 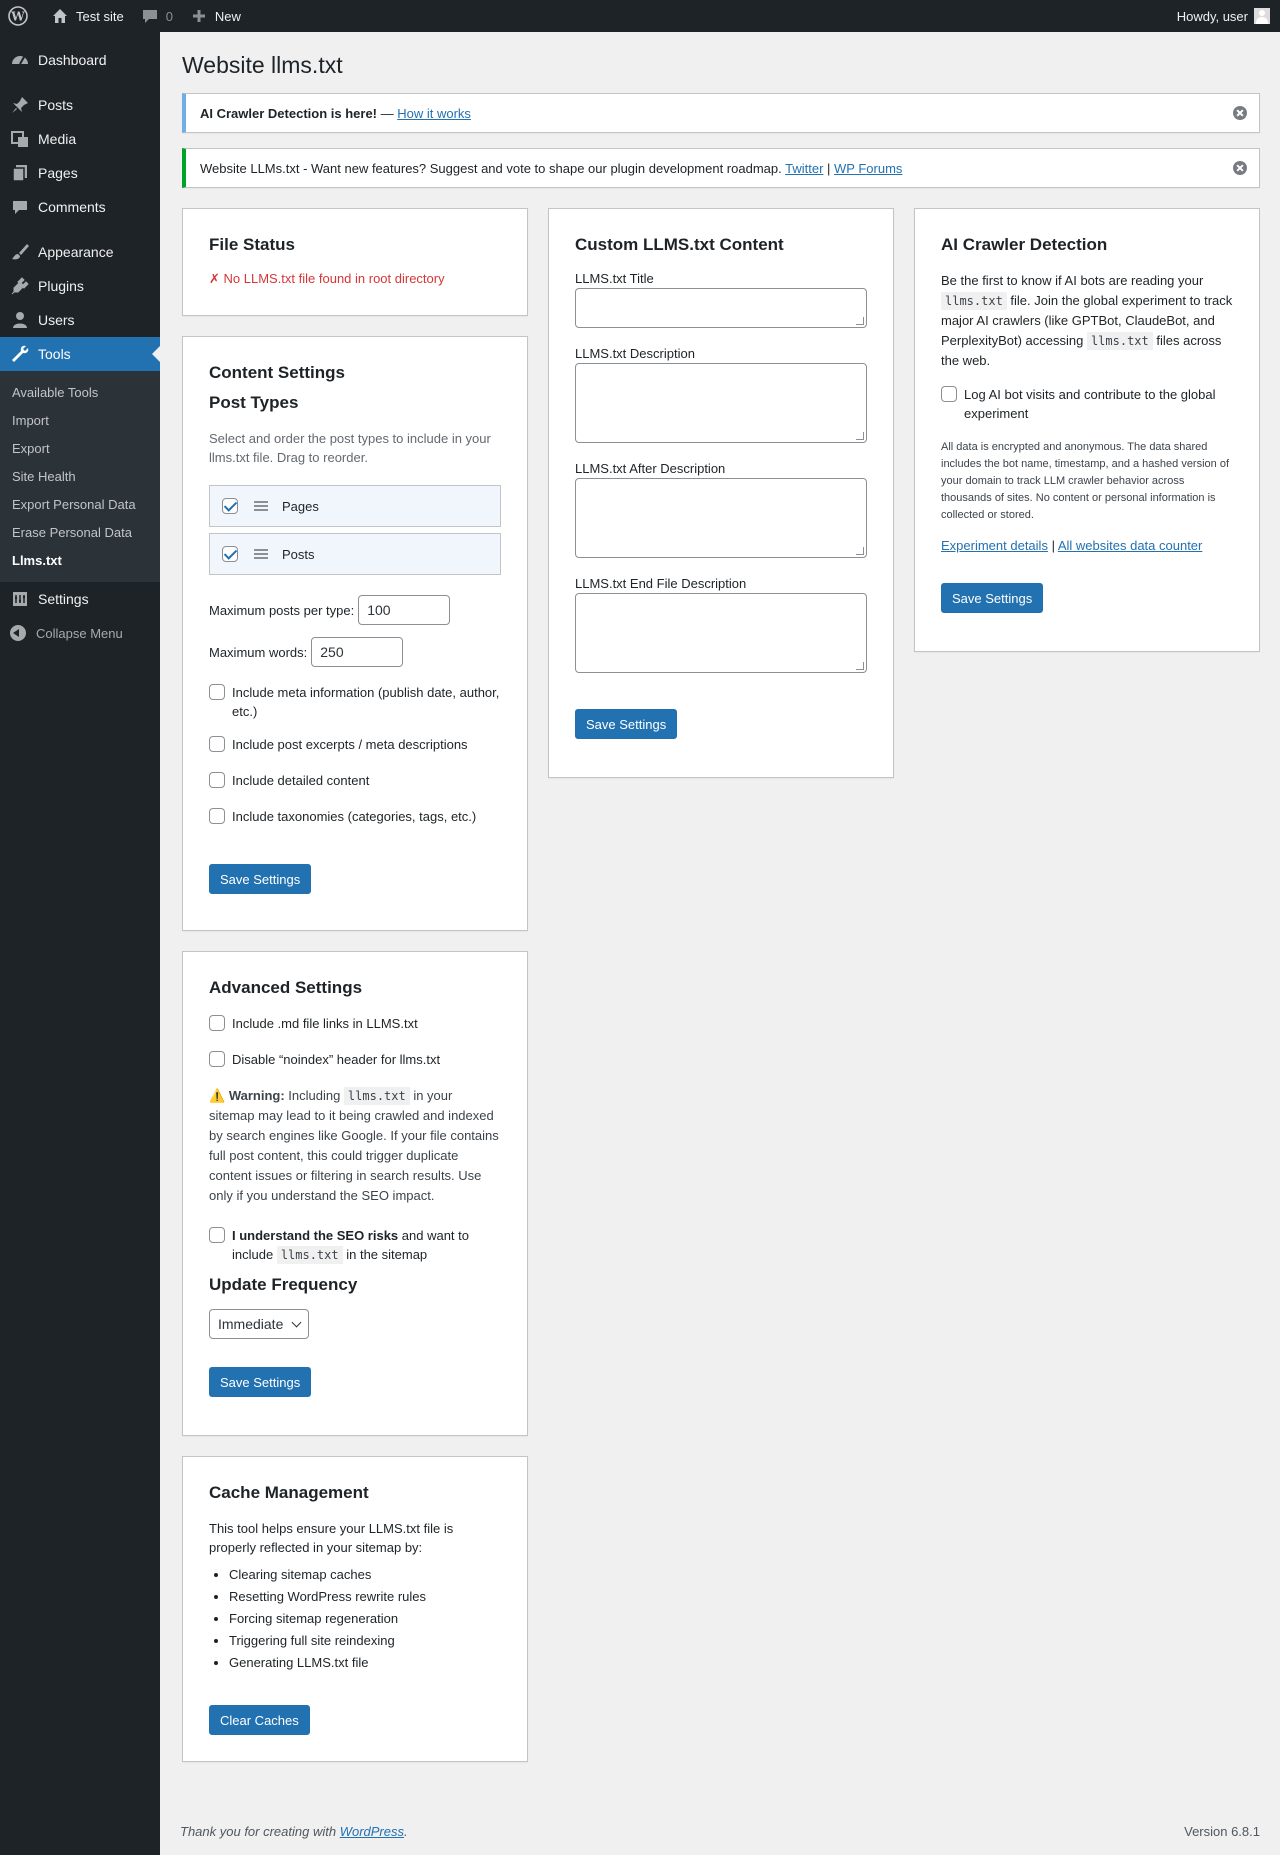 I want to click on admin-bar: W Test site 0 New Howdy, user, so click(x=640, y=16).